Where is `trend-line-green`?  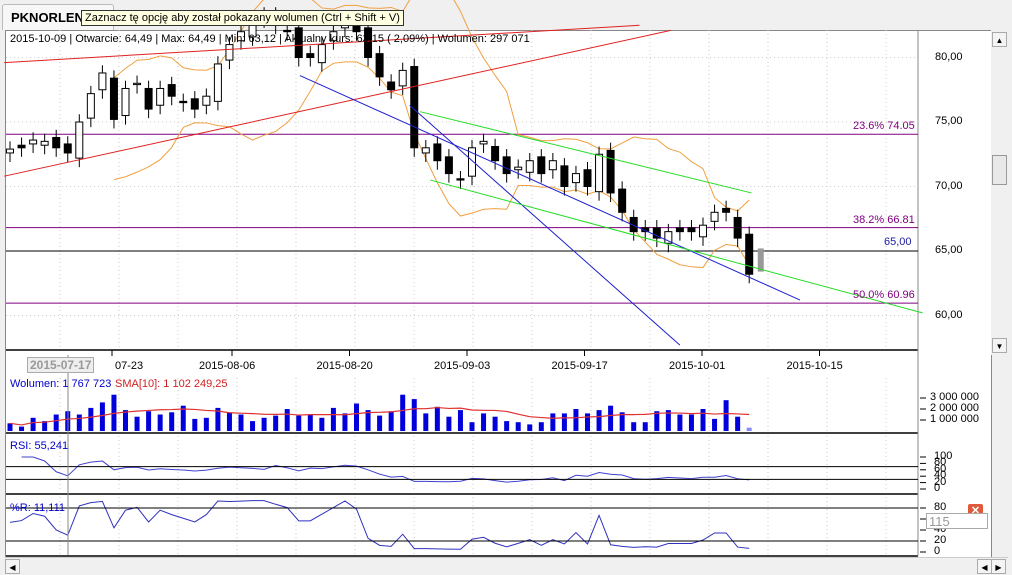 trend-line-green is located at coordinates (676, 246).